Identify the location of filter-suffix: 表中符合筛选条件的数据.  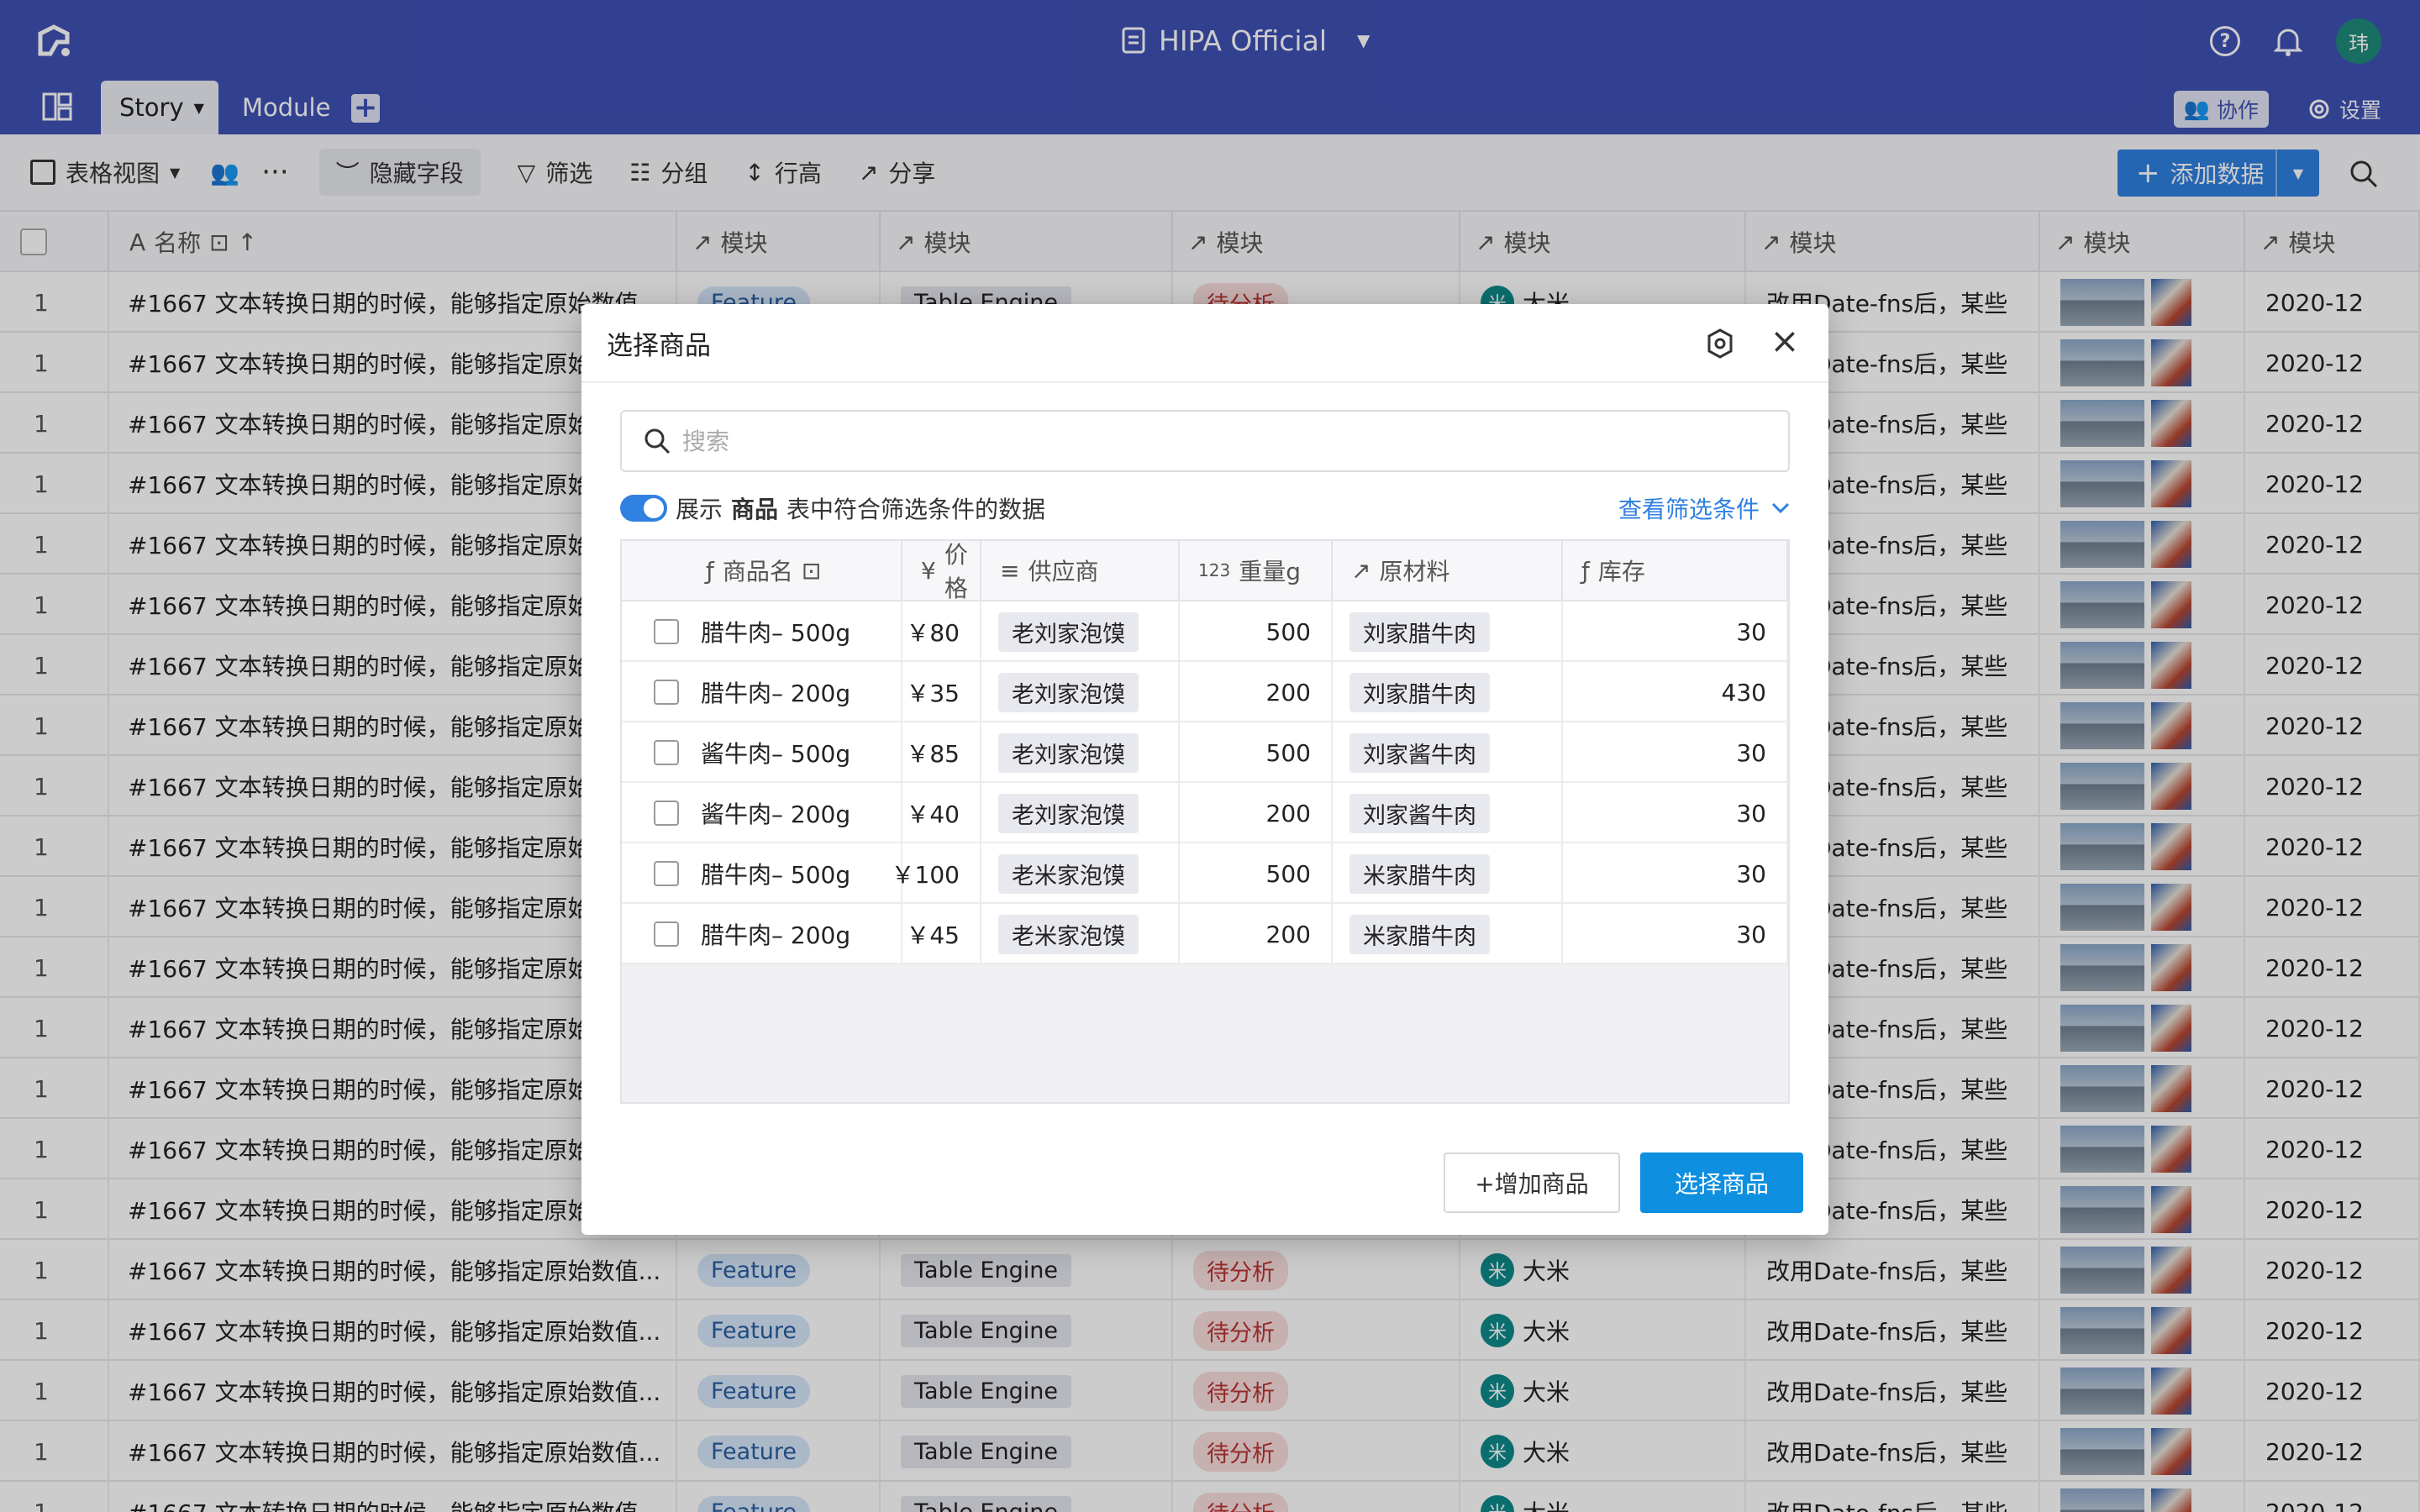
(916, 509).